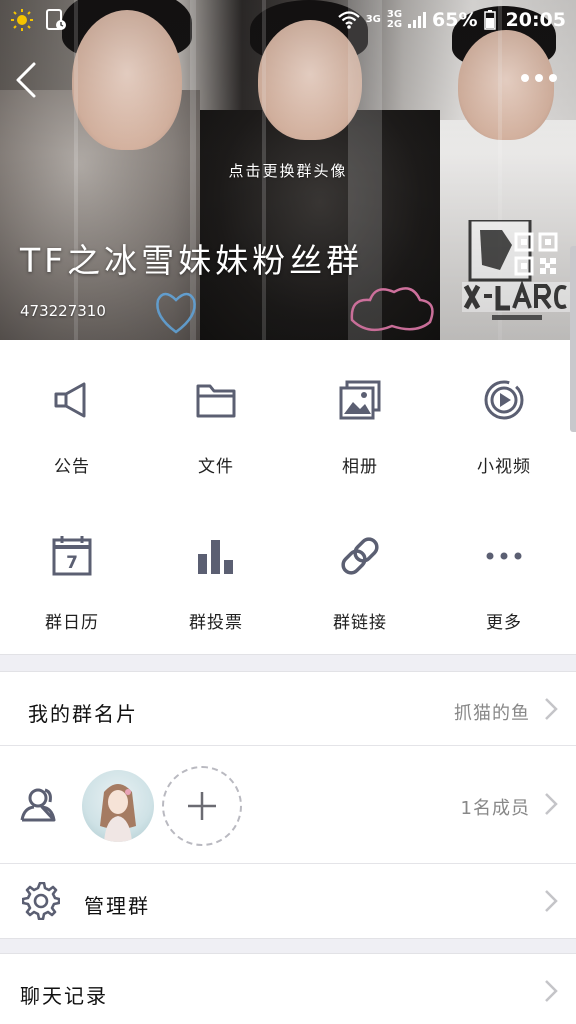 The image size is (576, 1024). I want to click on group-id: 473227310, so click(63, 311).